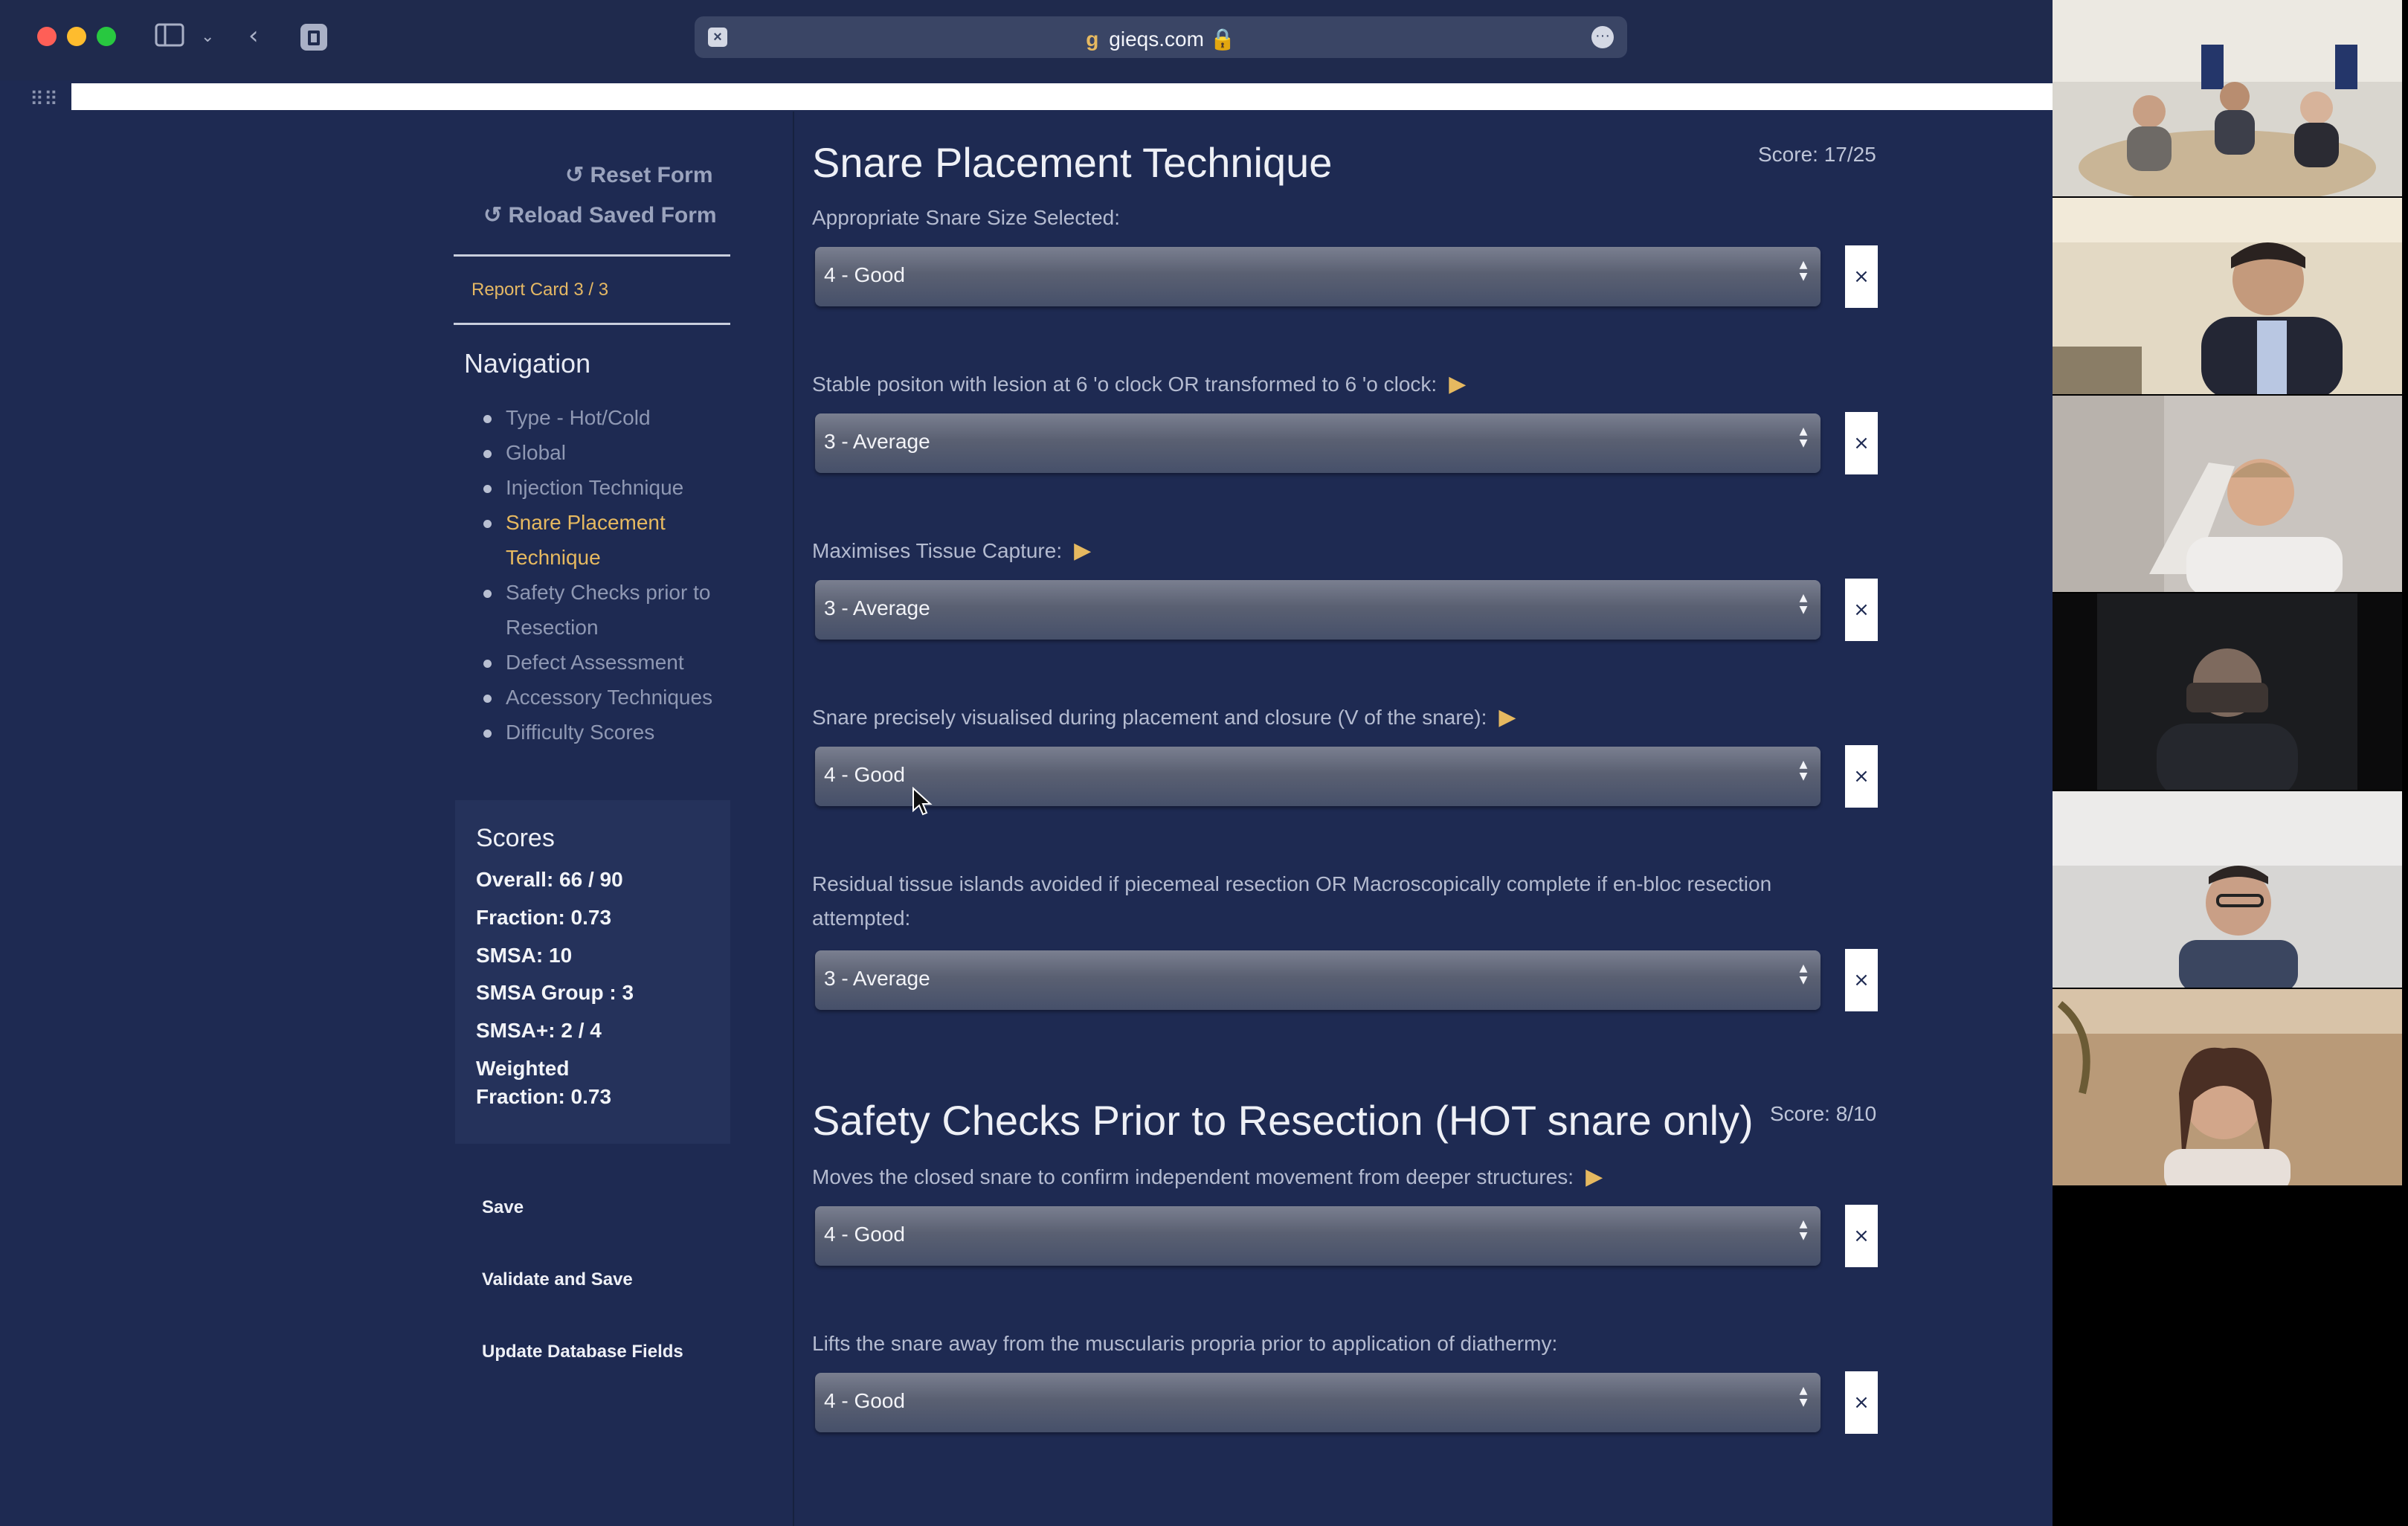 This screenshot has width=2408, height=1526. What do you see at coordinates (544, 918) in the screenshot?
I see `fraction-score: Fraction: 0.73` at bounding box center [544, 918].